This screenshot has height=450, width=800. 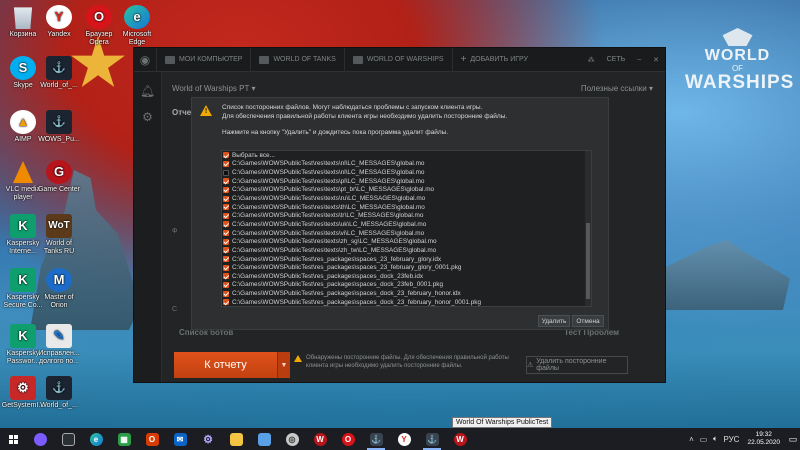 What do you see at coordinates (264, 59) in the screenshot?
I see `tank-icon` at bounding box center [264, 59].